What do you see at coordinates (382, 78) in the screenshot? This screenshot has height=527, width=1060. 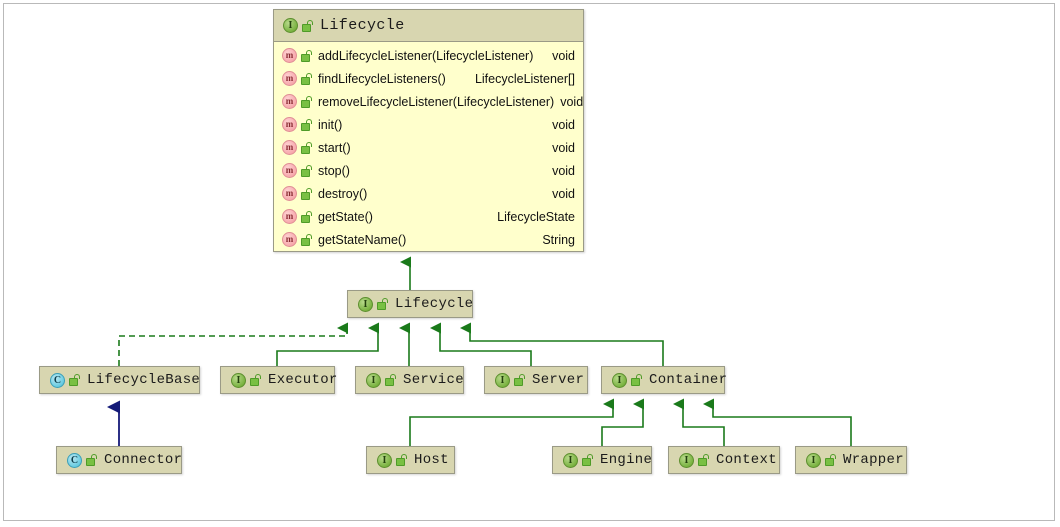 I see `member-signature: findLifecycleListeners()` at bounding box center [382, 78].